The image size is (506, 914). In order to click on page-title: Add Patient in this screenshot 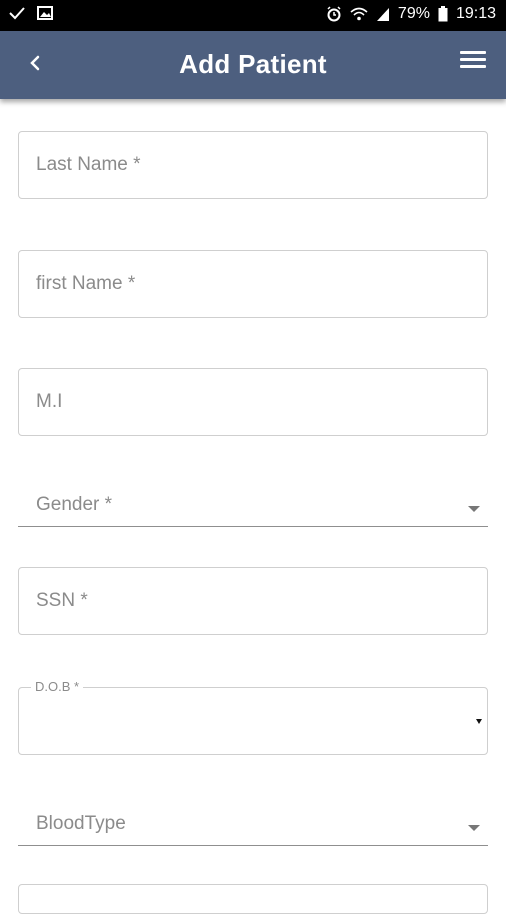, I will do `click(253, 64)`.